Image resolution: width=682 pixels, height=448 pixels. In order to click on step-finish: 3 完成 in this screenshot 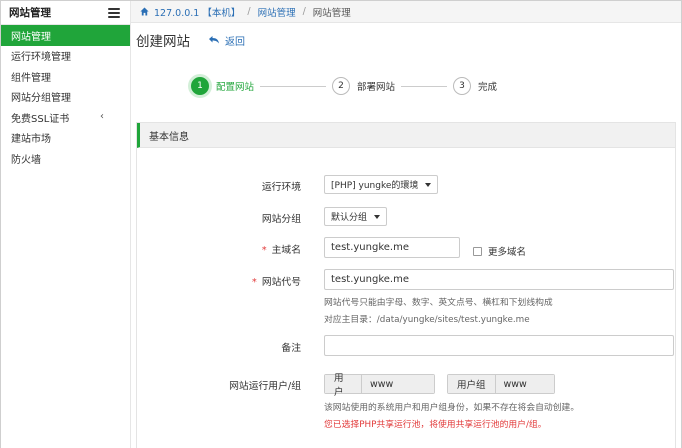, I will do `click(475, 86)`.